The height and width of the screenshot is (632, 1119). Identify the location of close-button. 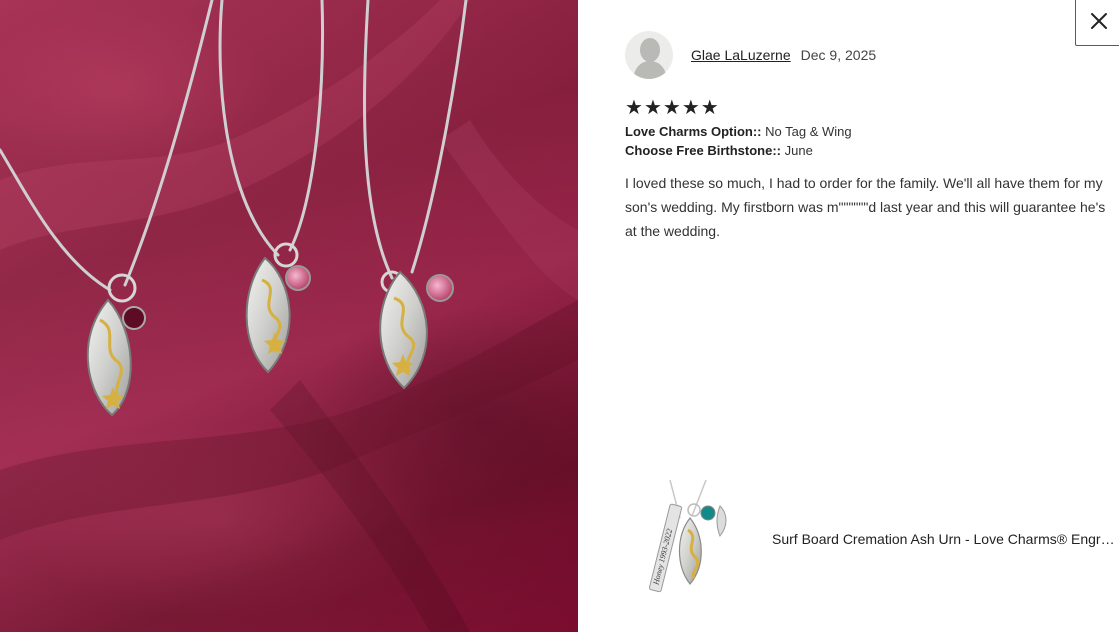
(1097, 23).